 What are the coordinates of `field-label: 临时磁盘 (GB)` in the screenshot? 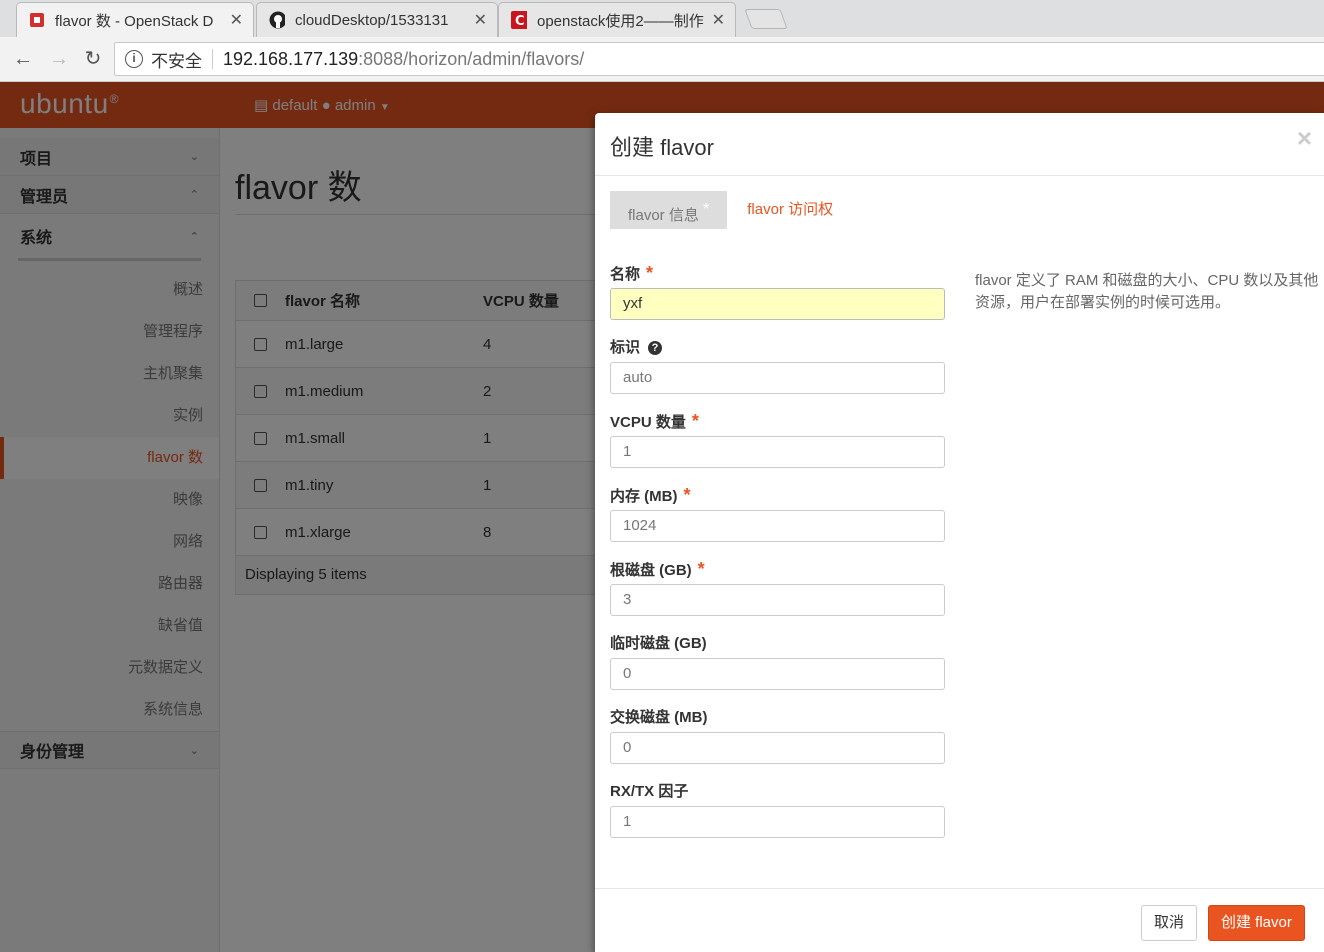 It's located at (658, 643).